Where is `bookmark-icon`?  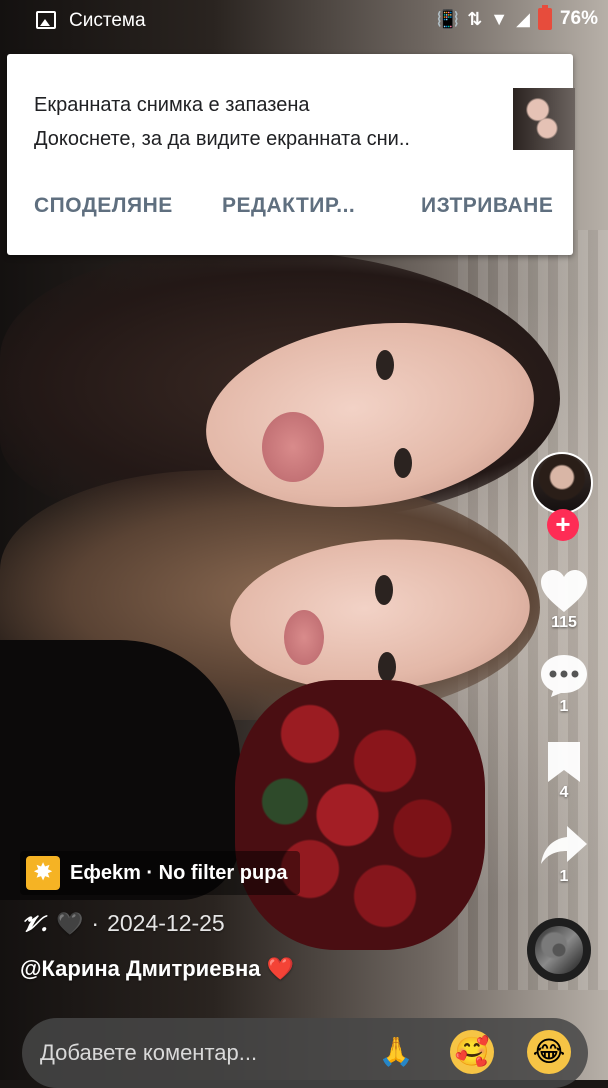
bookmark-icon is located at coordinates (564, 762).